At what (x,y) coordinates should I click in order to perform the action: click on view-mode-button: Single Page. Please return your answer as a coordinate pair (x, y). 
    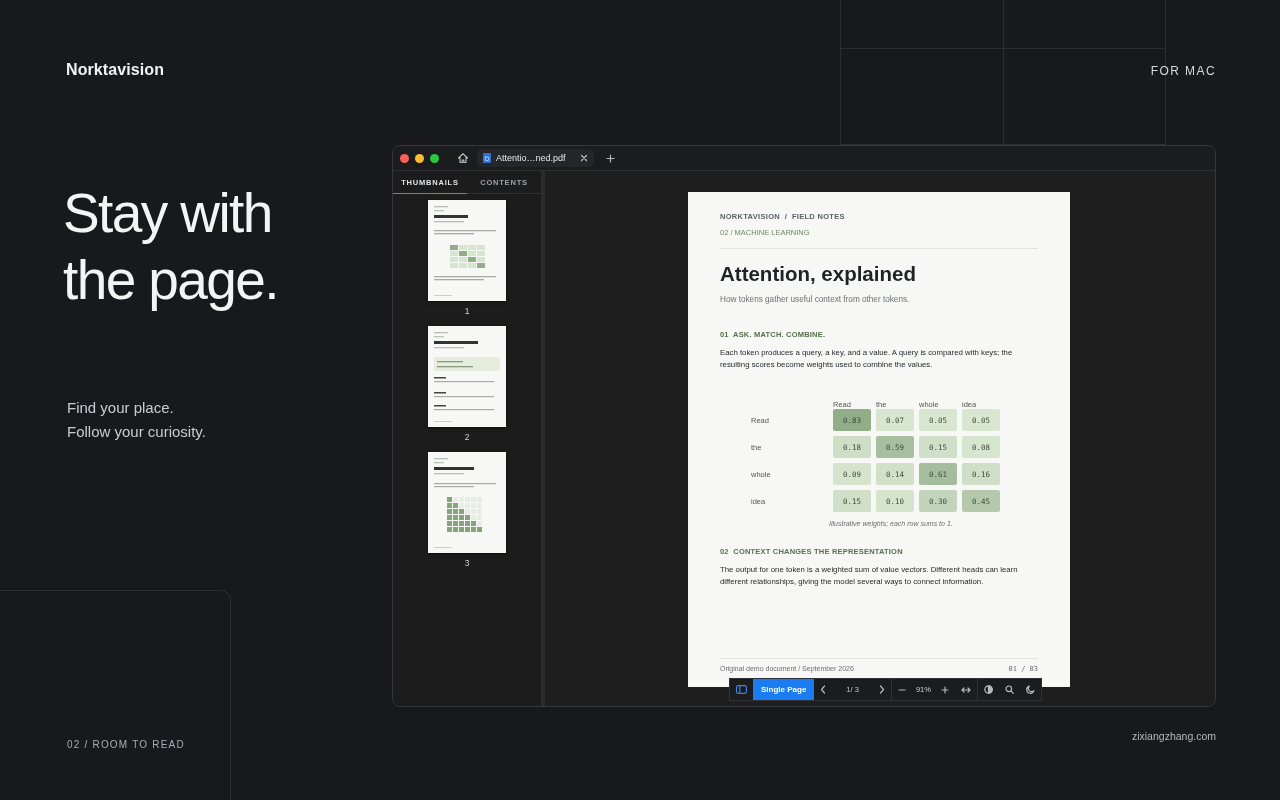
    Looking at the image, I should click on (784, 689).